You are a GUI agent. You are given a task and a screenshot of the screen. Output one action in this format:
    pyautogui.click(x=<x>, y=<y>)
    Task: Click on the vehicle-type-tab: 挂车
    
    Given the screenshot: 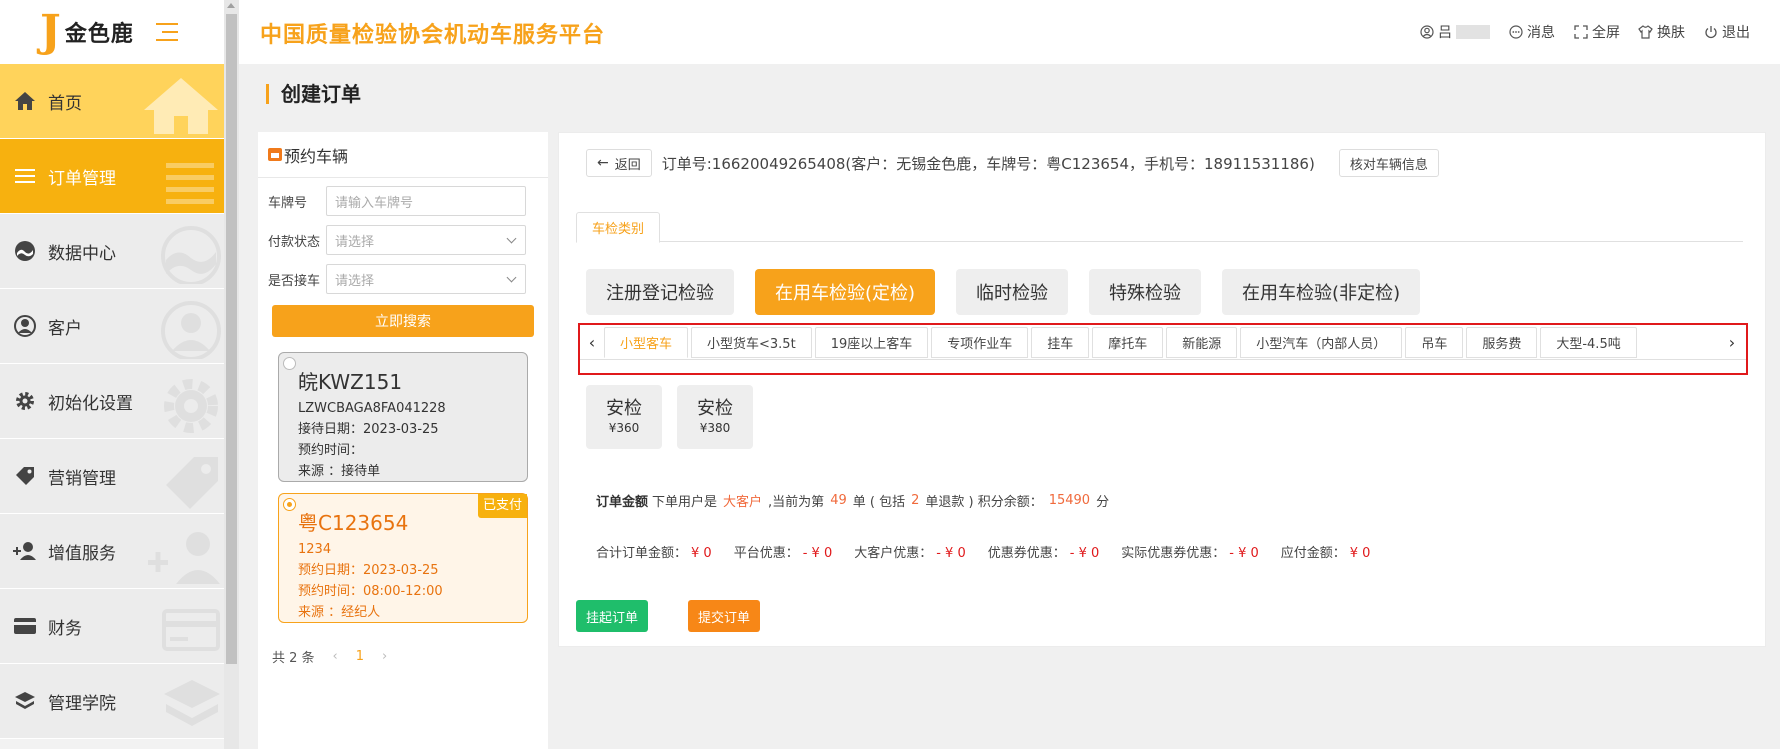 What is the action you would take?
    pyautogui.click(x=1060, y=342)
    